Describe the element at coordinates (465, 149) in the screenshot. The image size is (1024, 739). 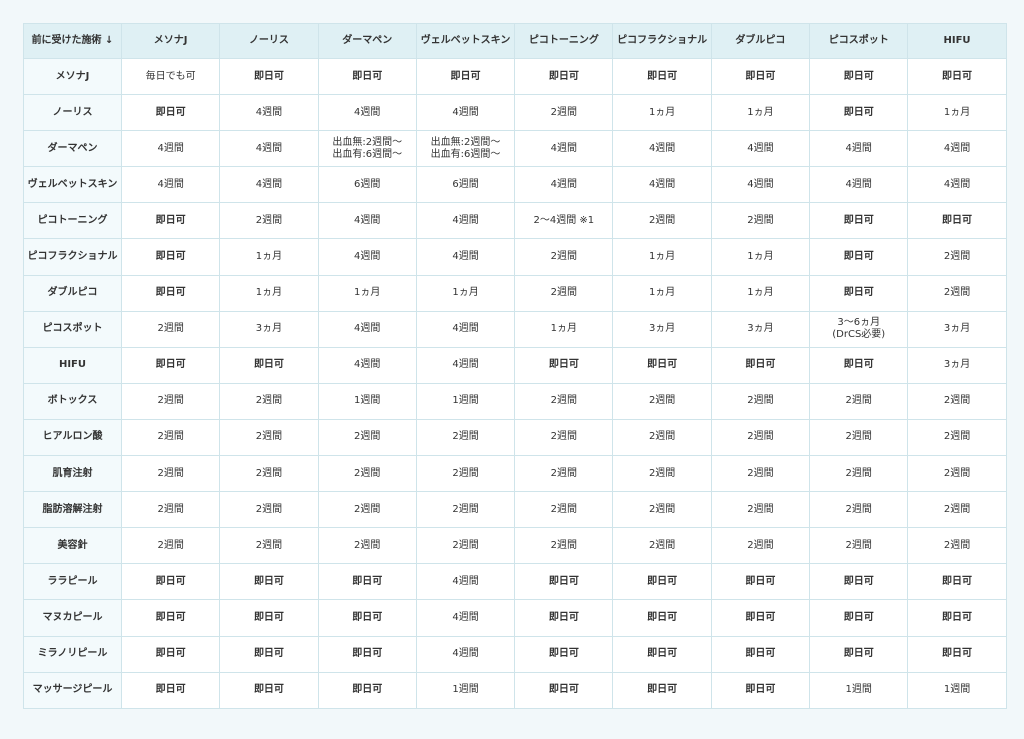
I see `table-cell: 出血無:2週間〜 出血有:6週間〜` at that location.